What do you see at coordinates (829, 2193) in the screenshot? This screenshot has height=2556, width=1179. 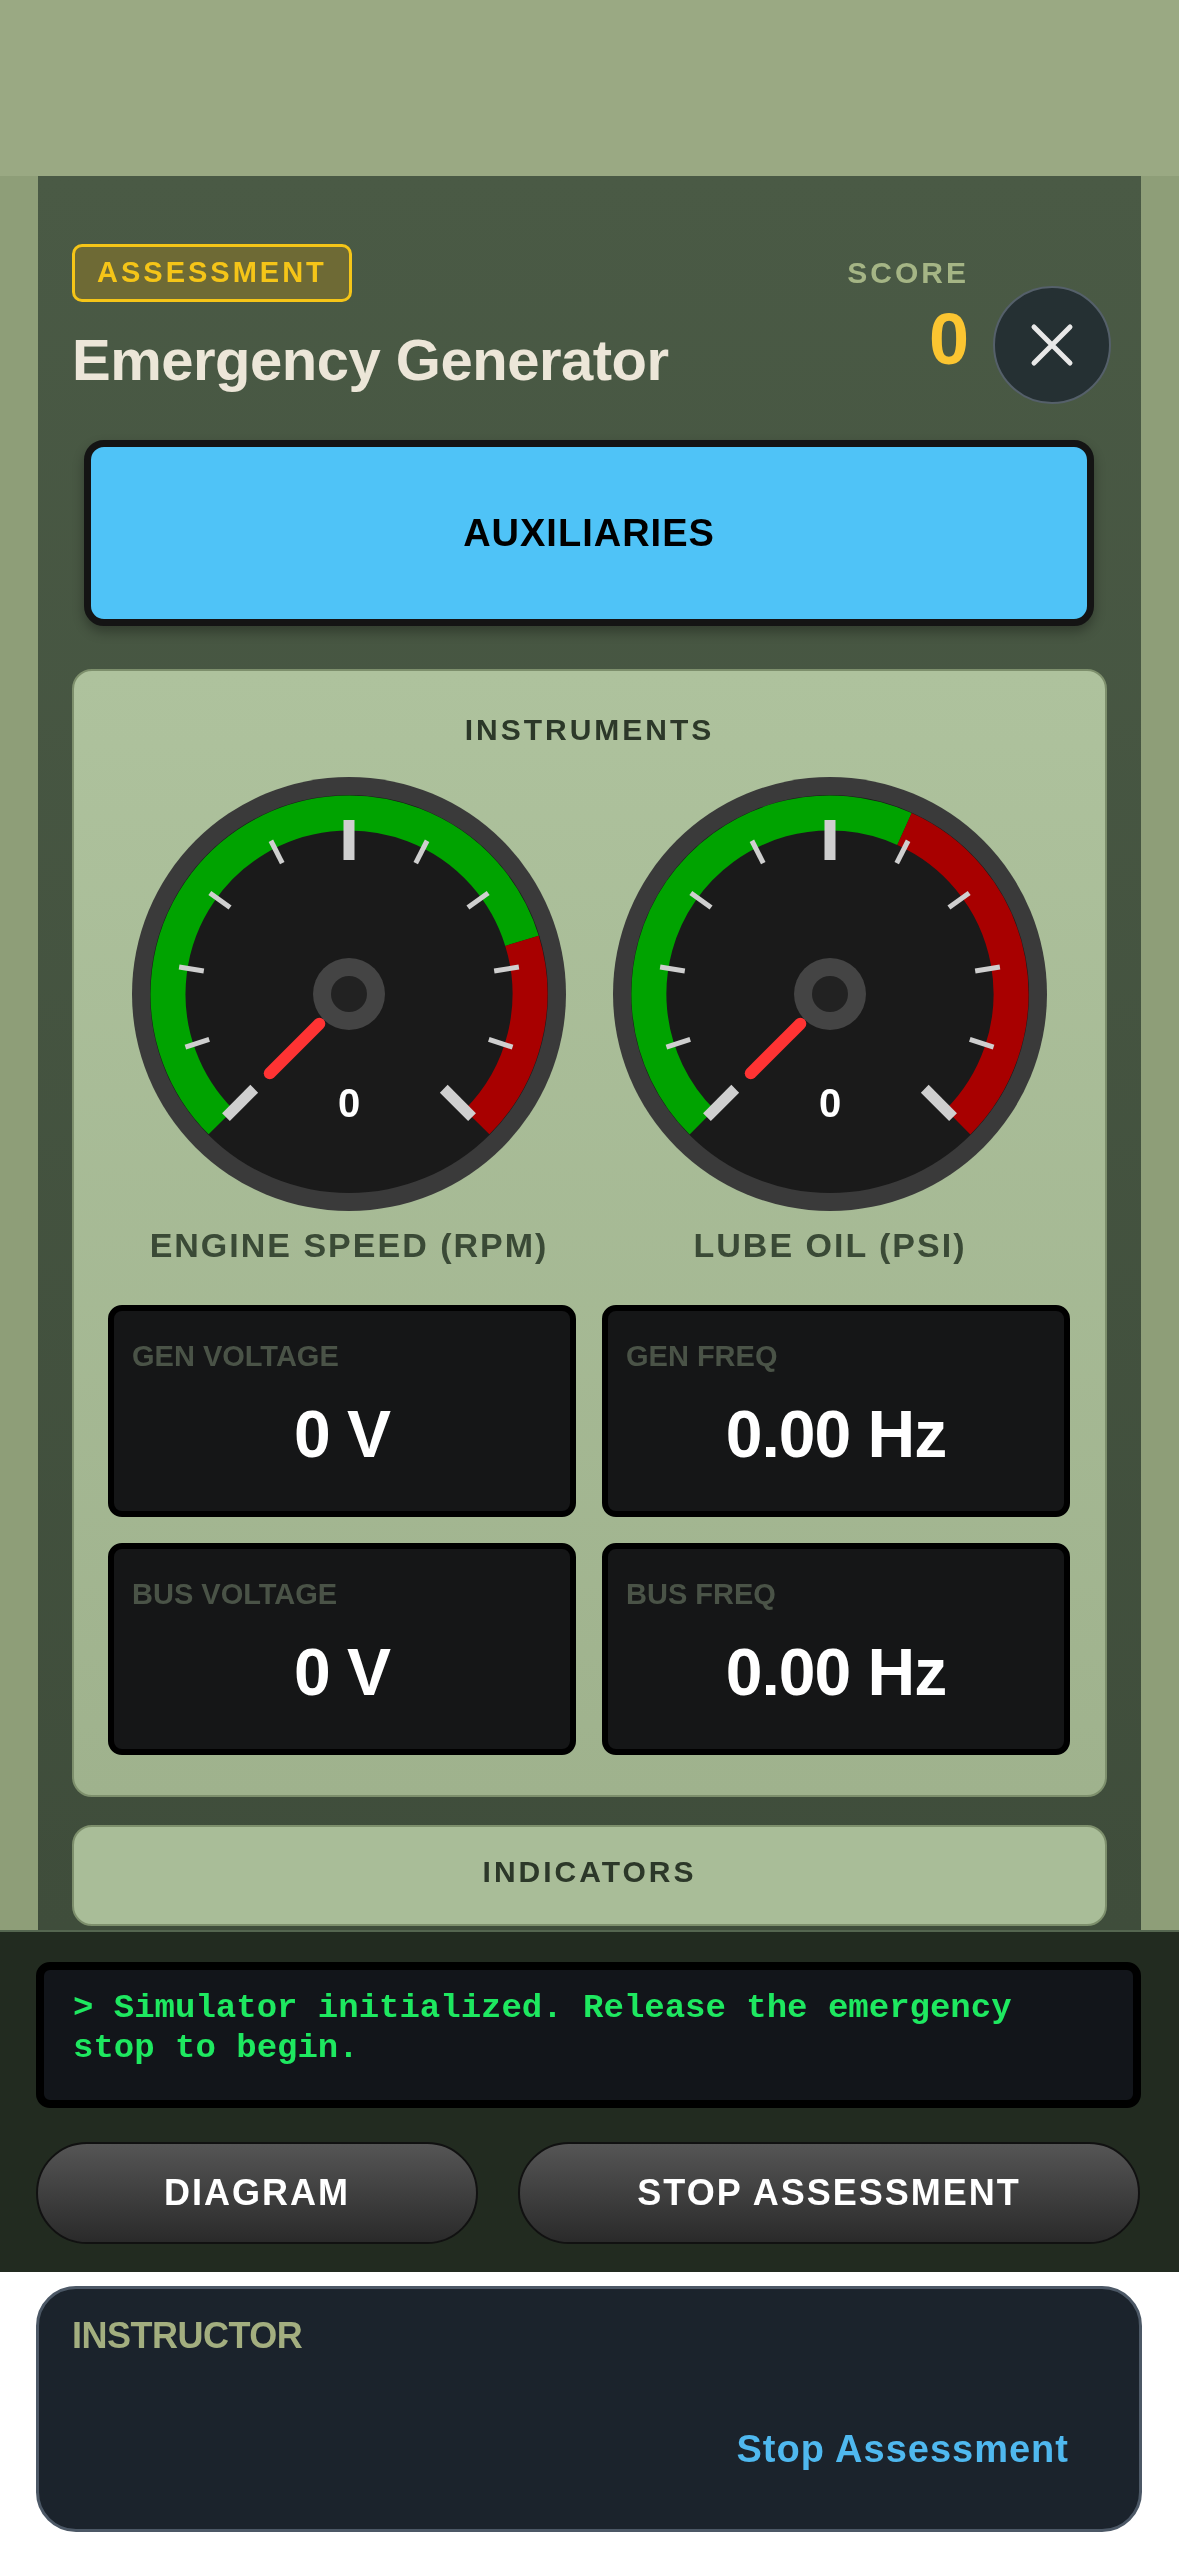 I see `stop-assessment-button: STOP ASSESSMENT` at bounding box center [829, 2193].